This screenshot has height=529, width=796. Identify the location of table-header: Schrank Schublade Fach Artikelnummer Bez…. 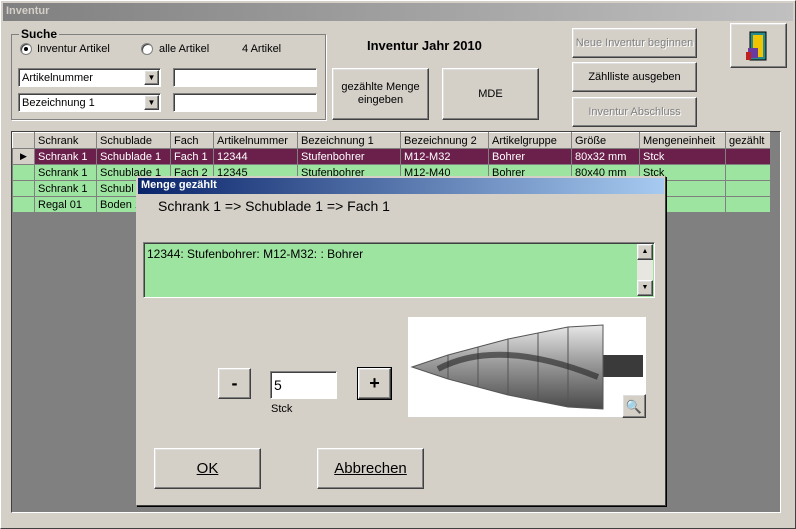
(391, 140).